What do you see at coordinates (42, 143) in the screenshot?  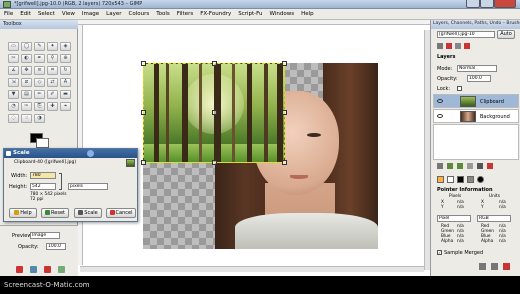 I see `background-color-swatch` at bounding box center [42, 143].